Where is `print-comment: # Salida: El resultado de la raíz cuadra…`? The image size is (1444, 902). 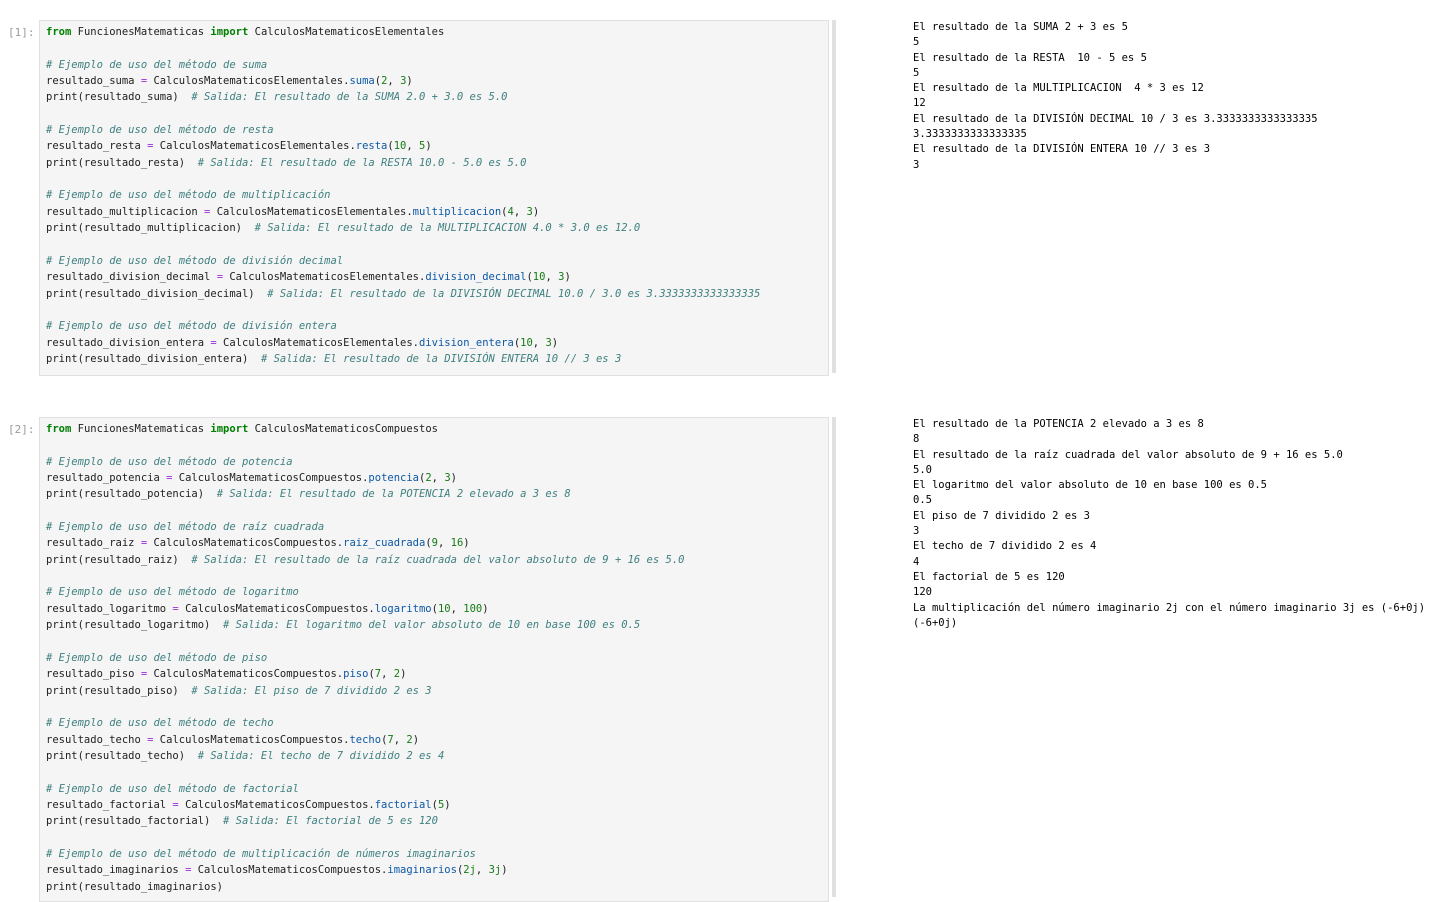 print-comment: # Salida: El resultado de la raíz cuadra… is located at coordinates (431, 559).